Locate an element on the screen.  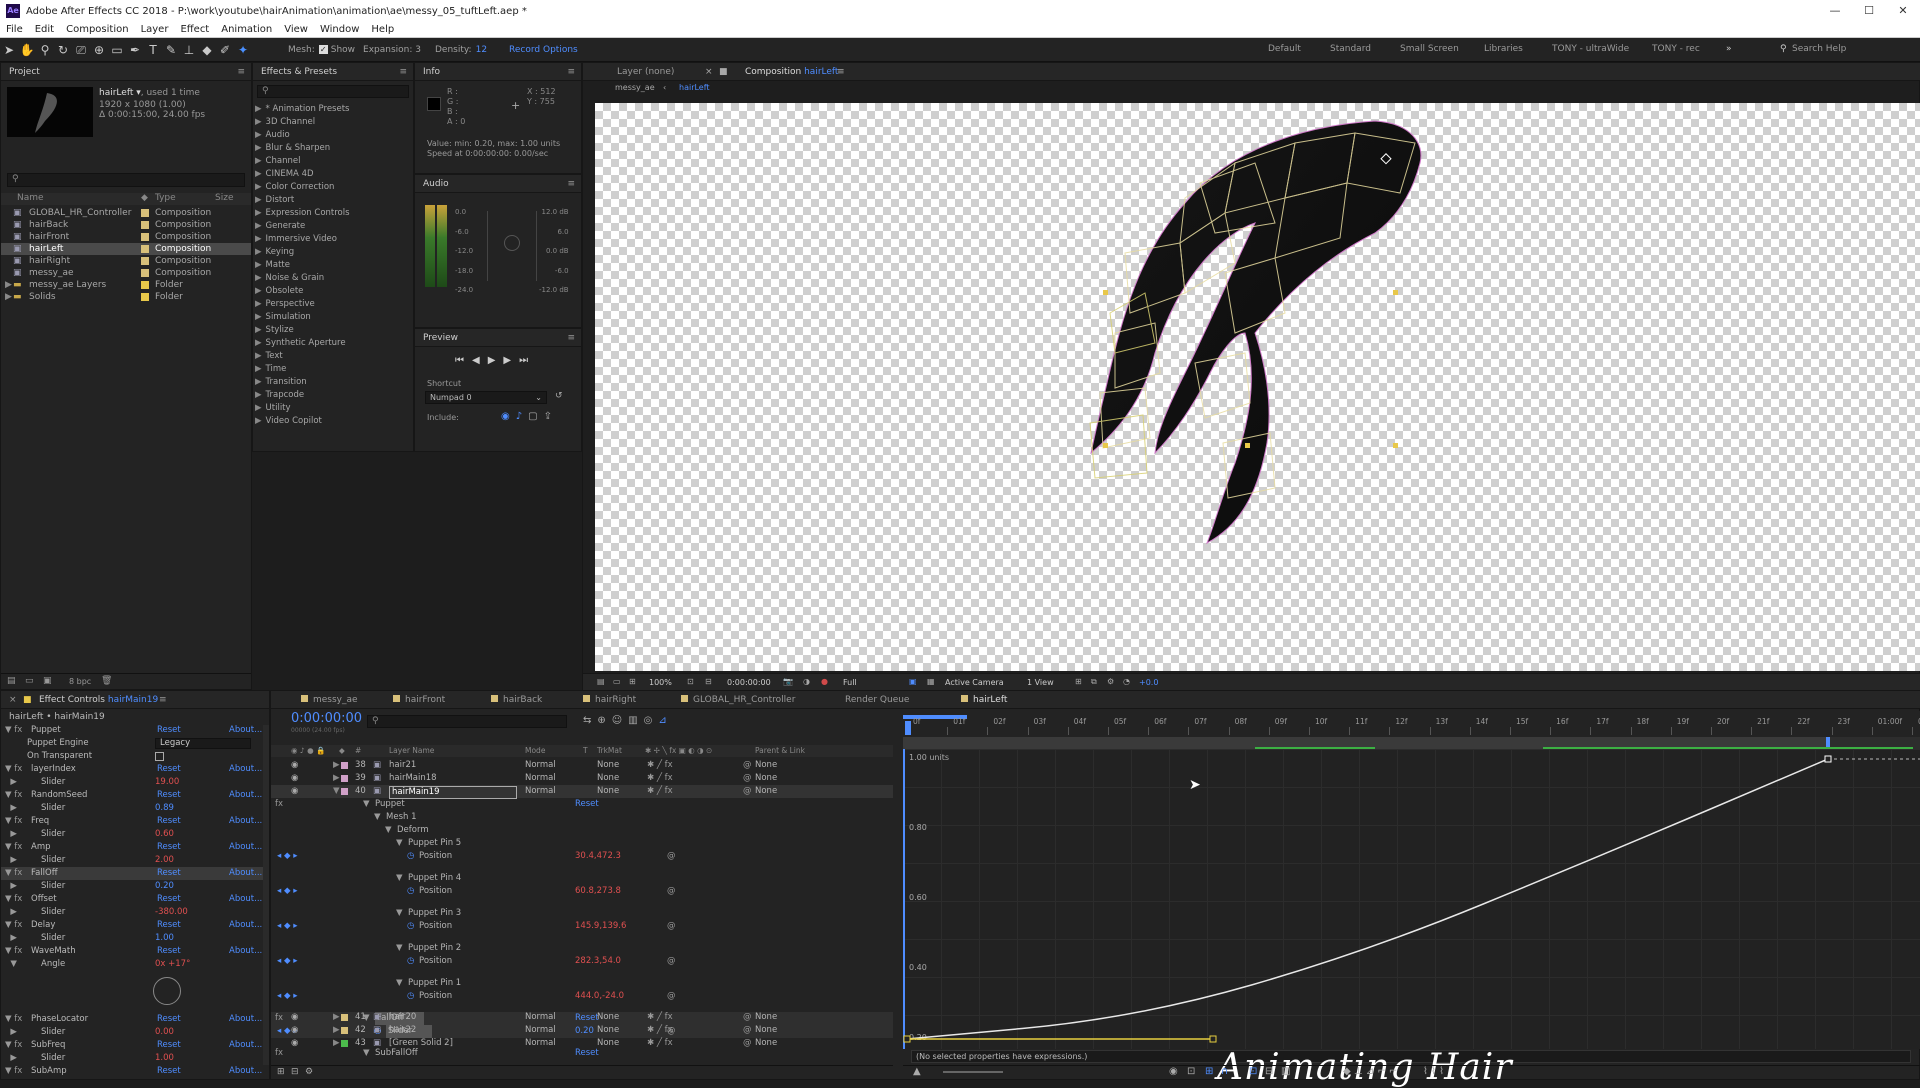
interpret-footage-icon: ▤ is located at coordinates (11, 681).